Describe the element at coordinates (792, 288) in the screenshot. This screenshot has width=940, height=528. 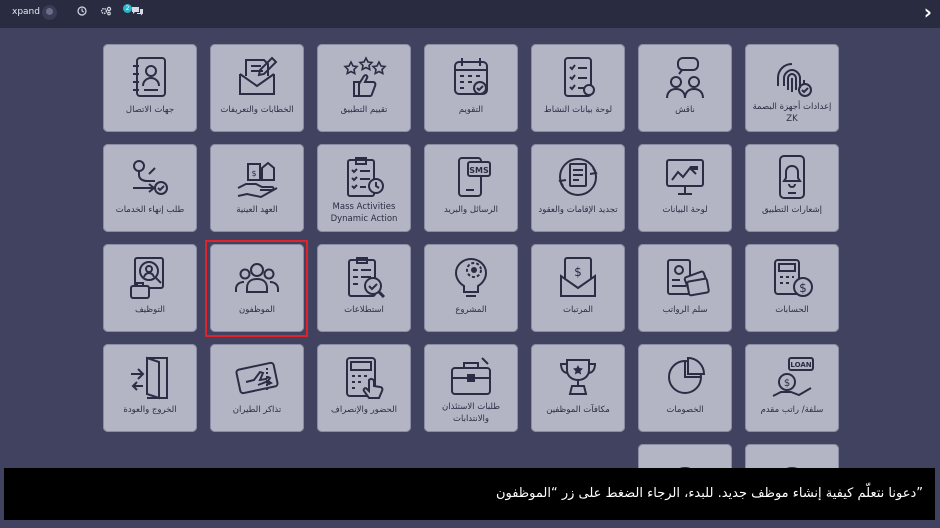
I see `app-tile: $ الحسابات` at that location.